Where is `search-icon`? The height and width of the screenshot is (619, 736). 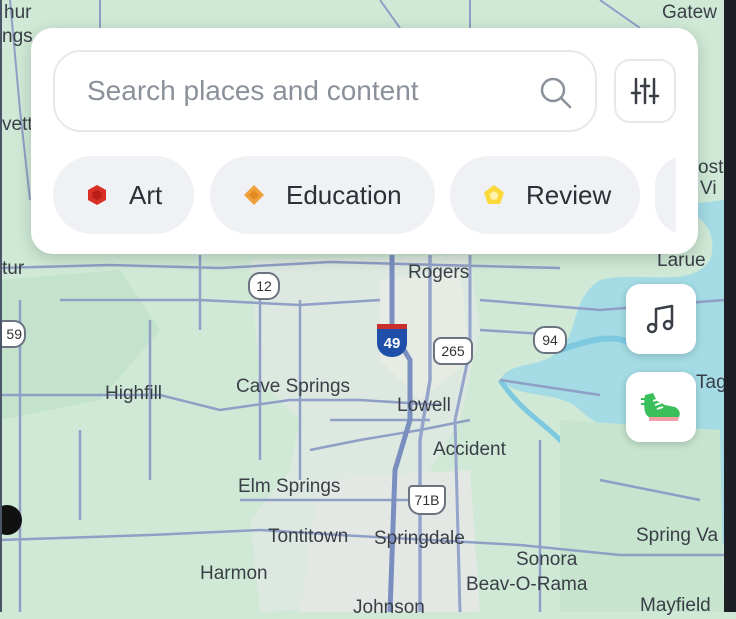
search-icon is located at coordinates (556, 93).